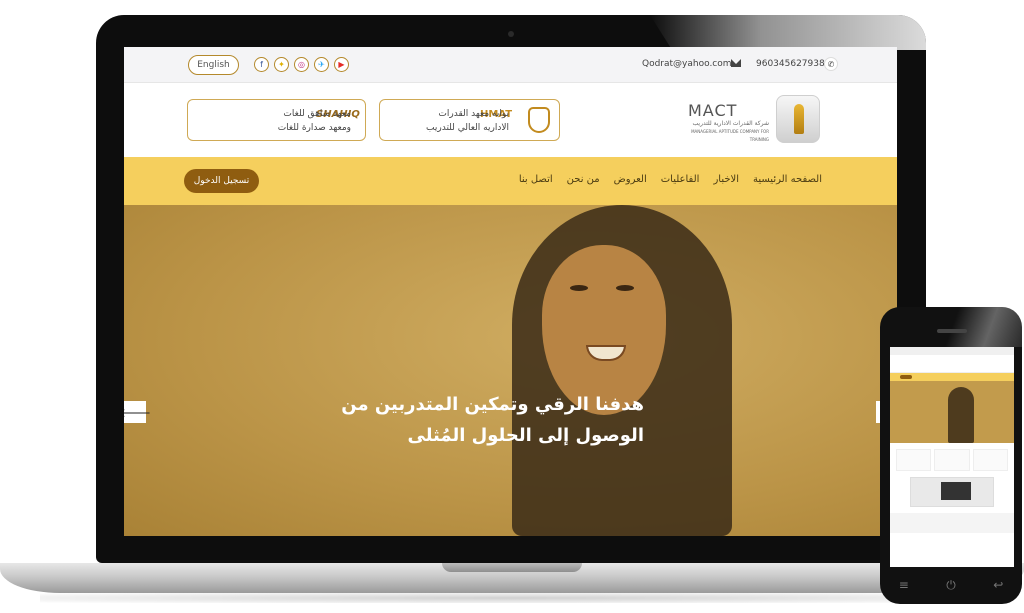 Image resolution: width=1024 pixels, height=613 pixels. Describe the element at coordinates (906, 377) in the screenshot. I see `phone-login-button` at that location.